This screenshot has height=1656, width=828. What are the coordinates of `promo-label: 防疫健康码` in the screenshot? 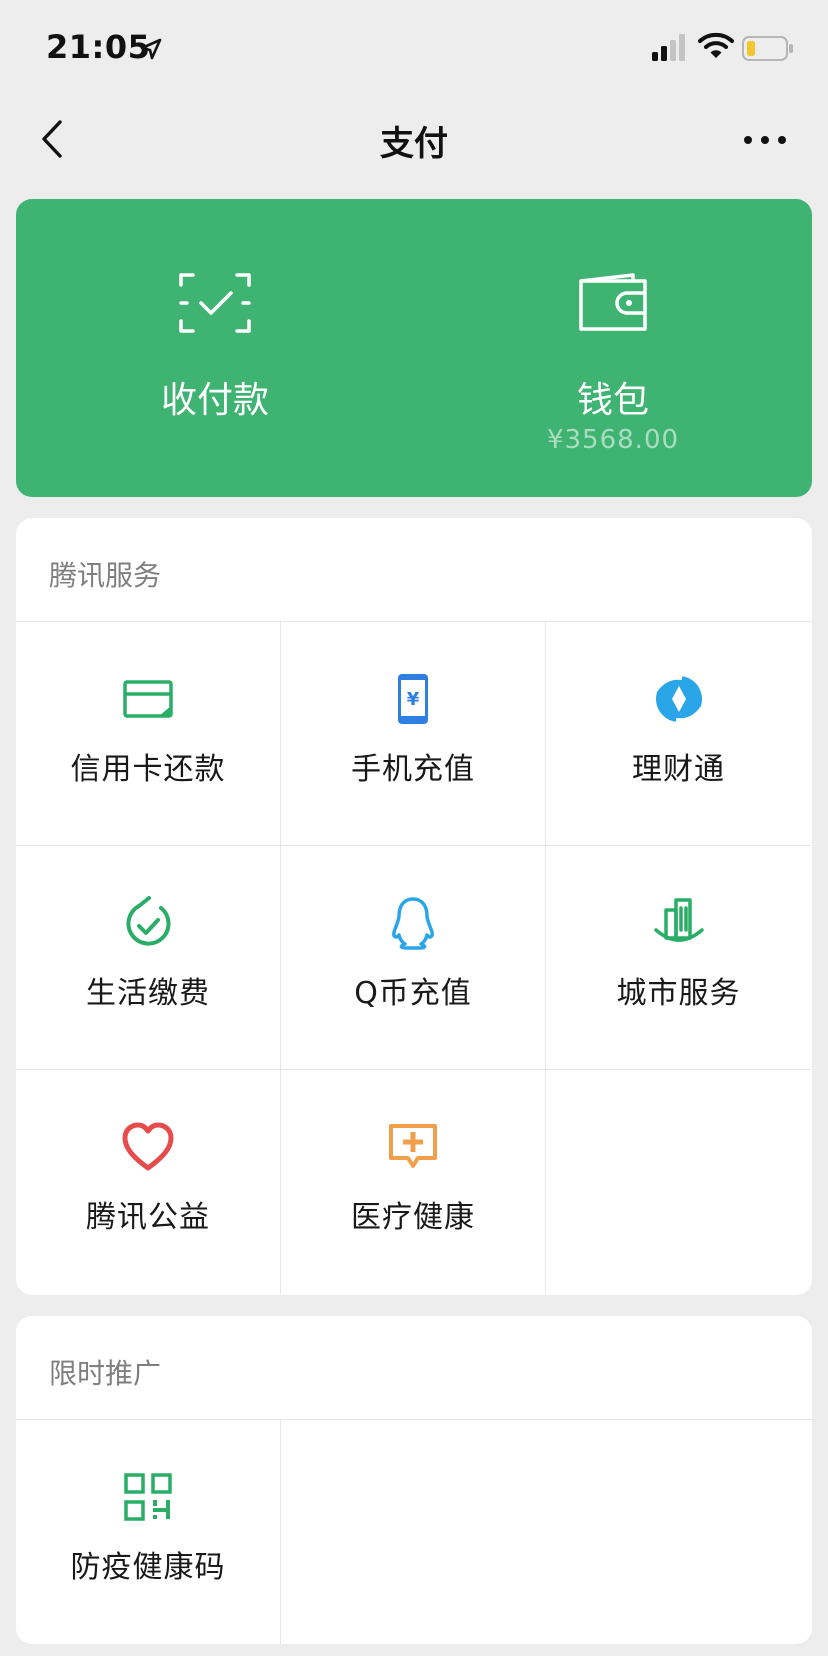 It's located at (148, 1567).